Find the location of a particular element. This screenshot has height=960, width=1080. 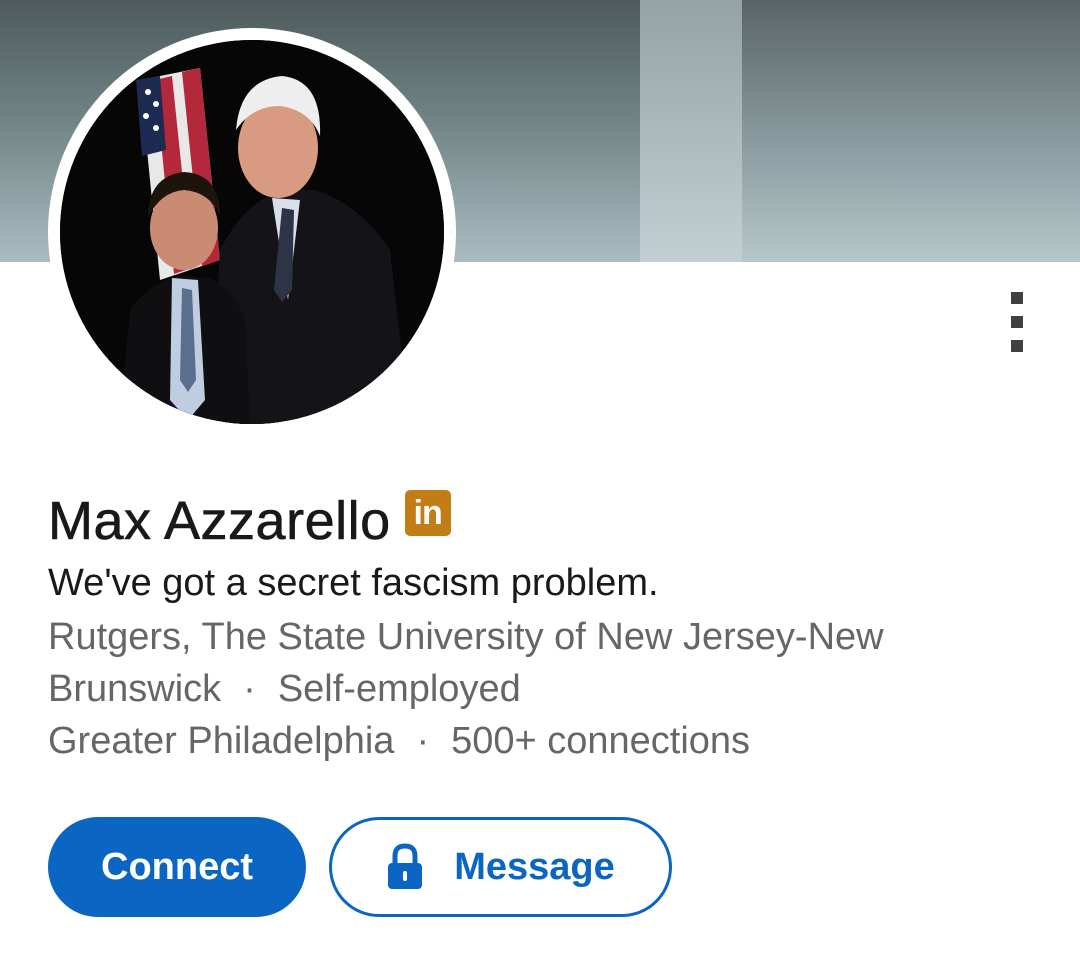

message-button-label: Message is located at coordinates (534, 866).